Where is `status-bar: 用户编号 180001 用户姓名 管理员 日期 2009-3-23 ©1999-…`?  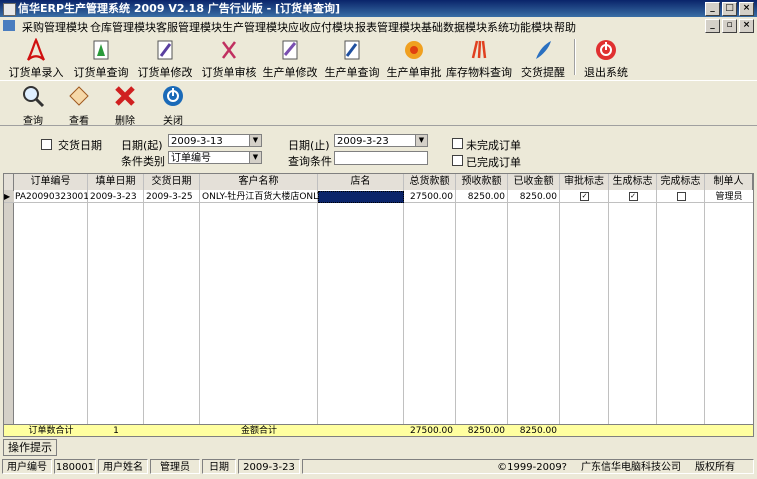
status-bar: 用户编号 180001 用户姓名 管理员 日期 2009-3-23 ©1999-… is located at coordinates (378, 467).